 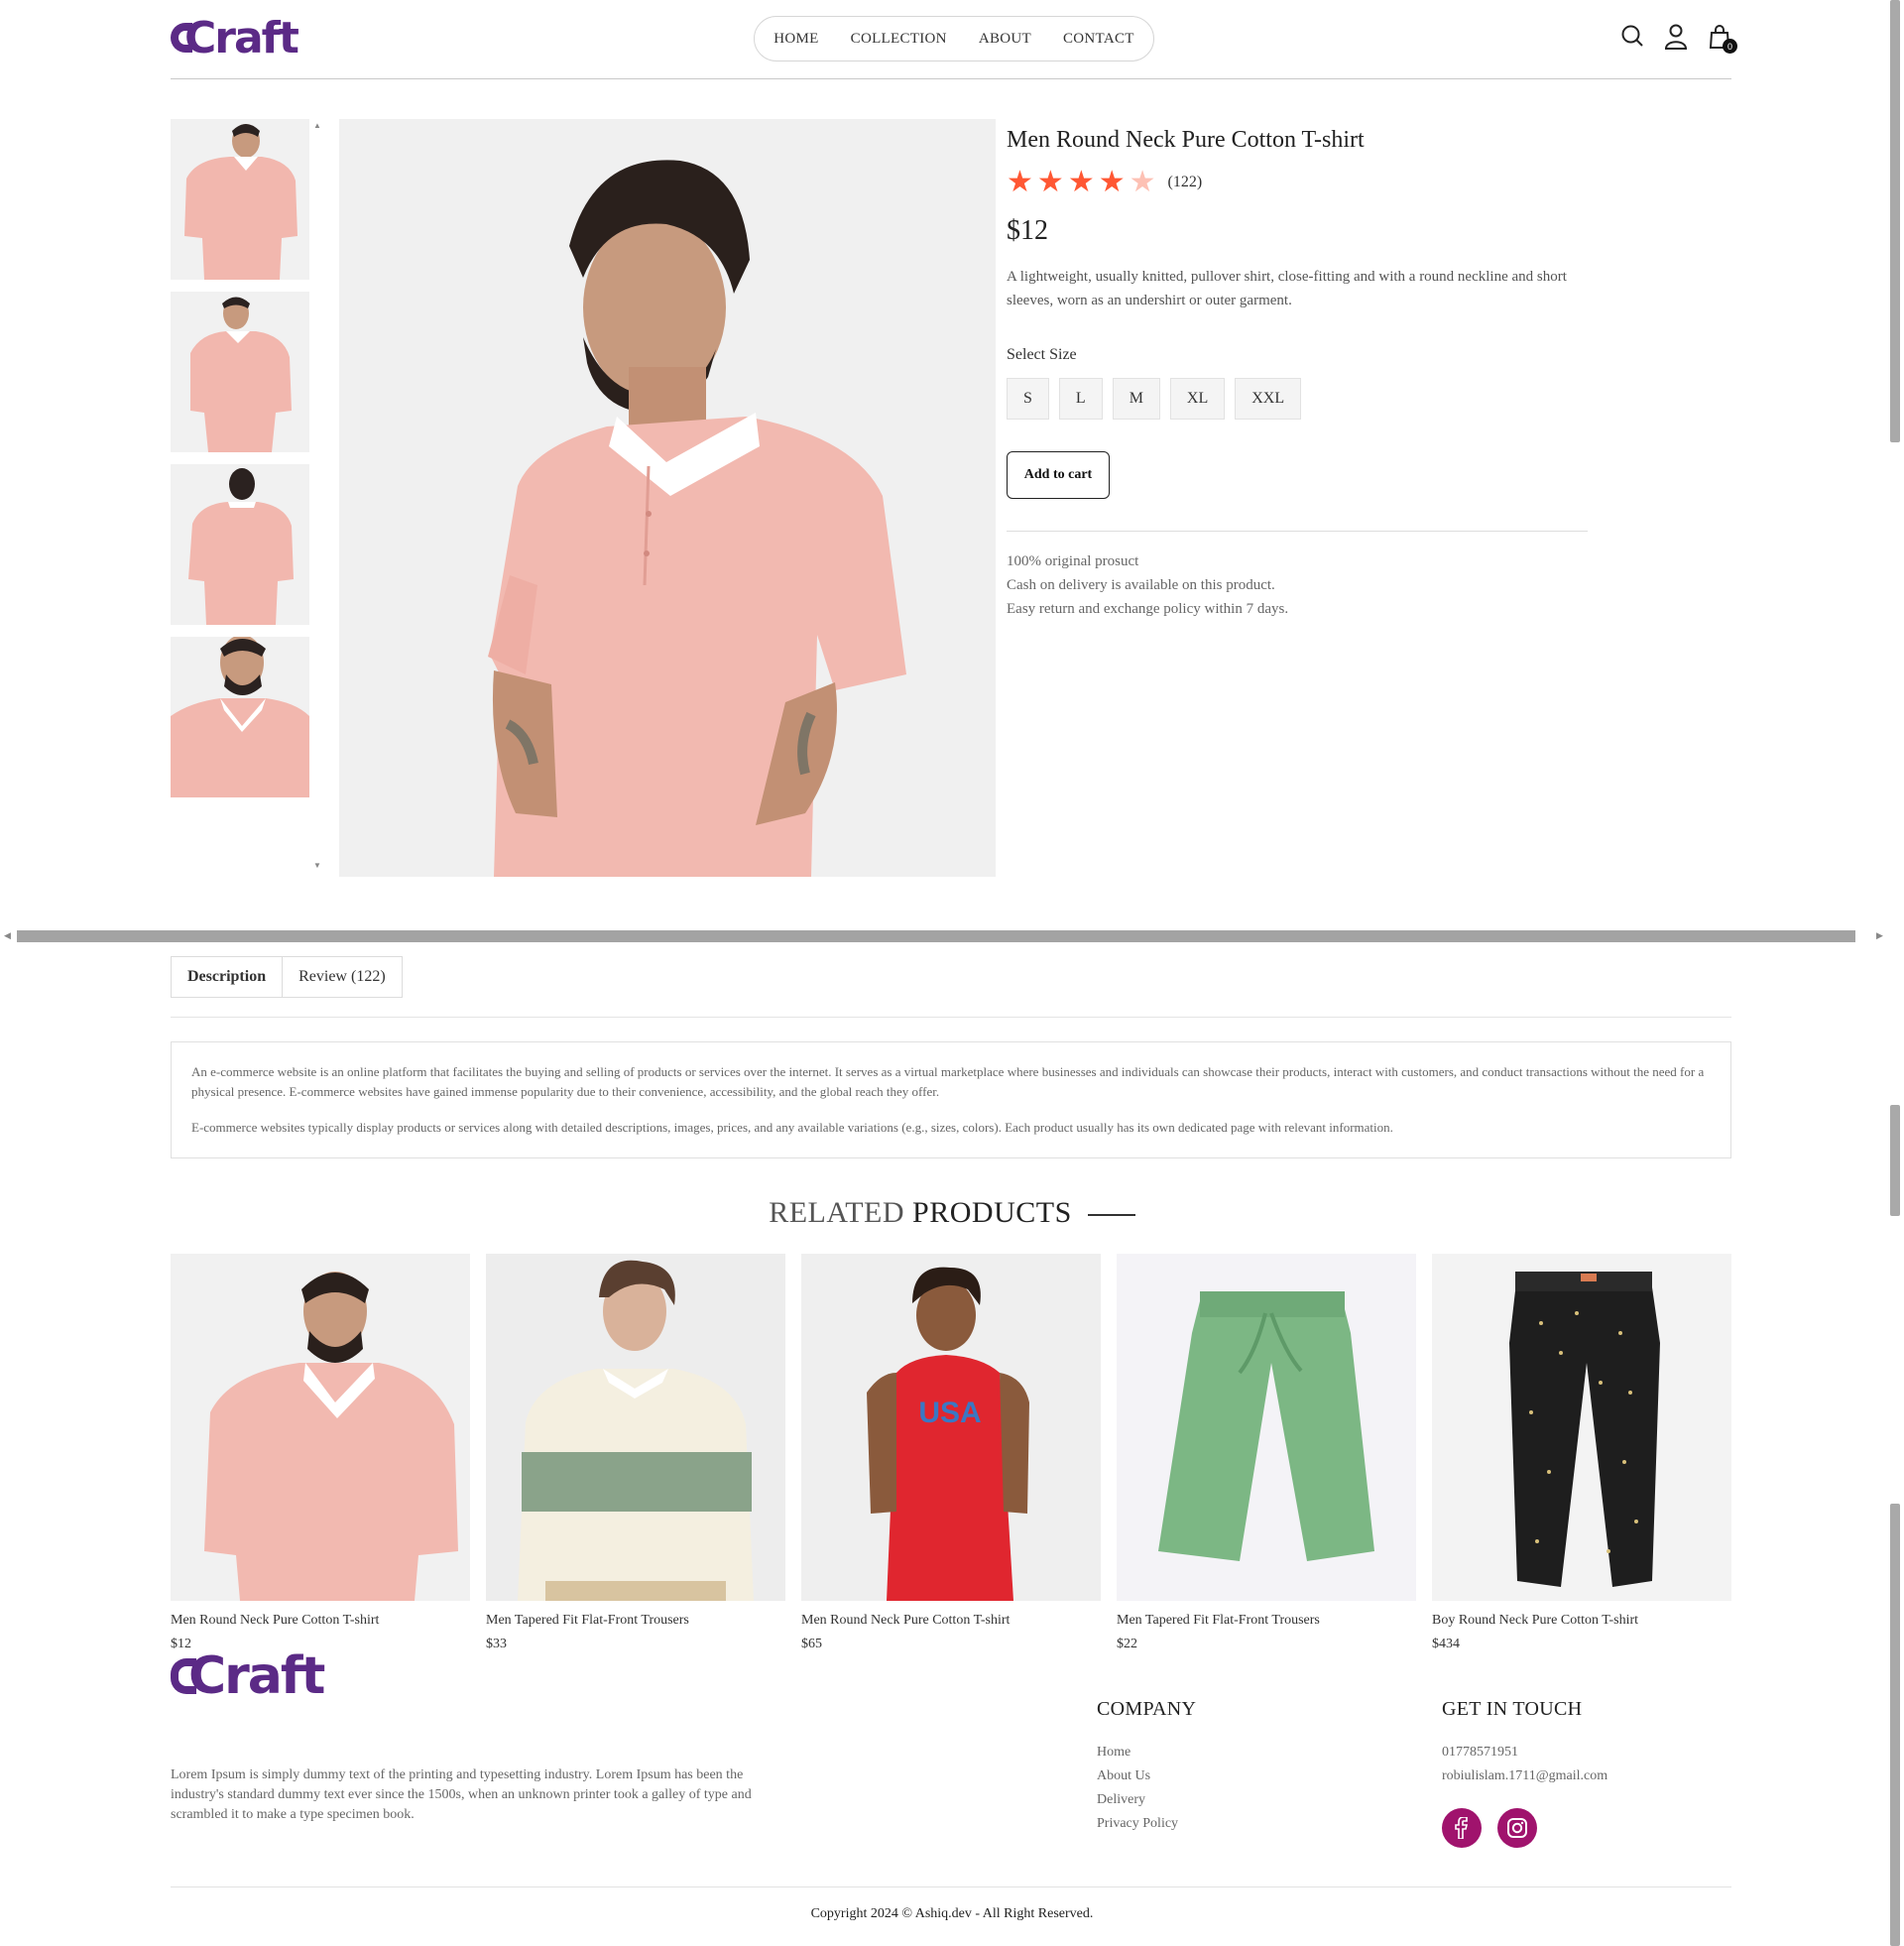 What do you see at coordinates (1879, 935) in the screenshot?
I see `scroll-right-icon: ▶` at bounding box center [1879, 935].